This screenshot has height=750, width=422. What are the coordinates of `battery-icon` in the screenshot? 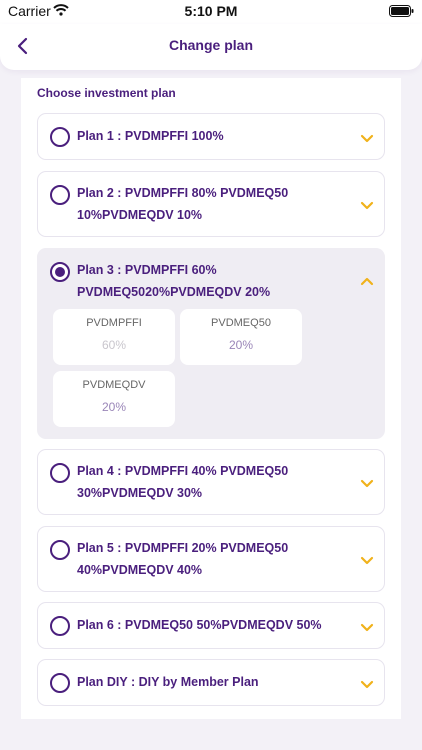 It's located at (401, 11).